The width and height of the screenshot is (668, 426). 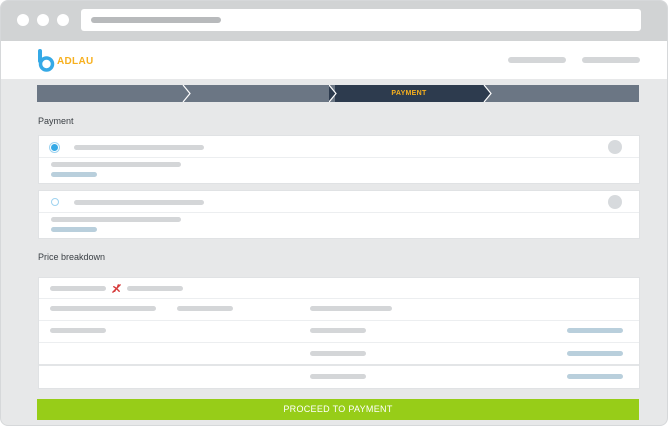 I want to click on breakdown-total-amount, so click(x=595, y=376).